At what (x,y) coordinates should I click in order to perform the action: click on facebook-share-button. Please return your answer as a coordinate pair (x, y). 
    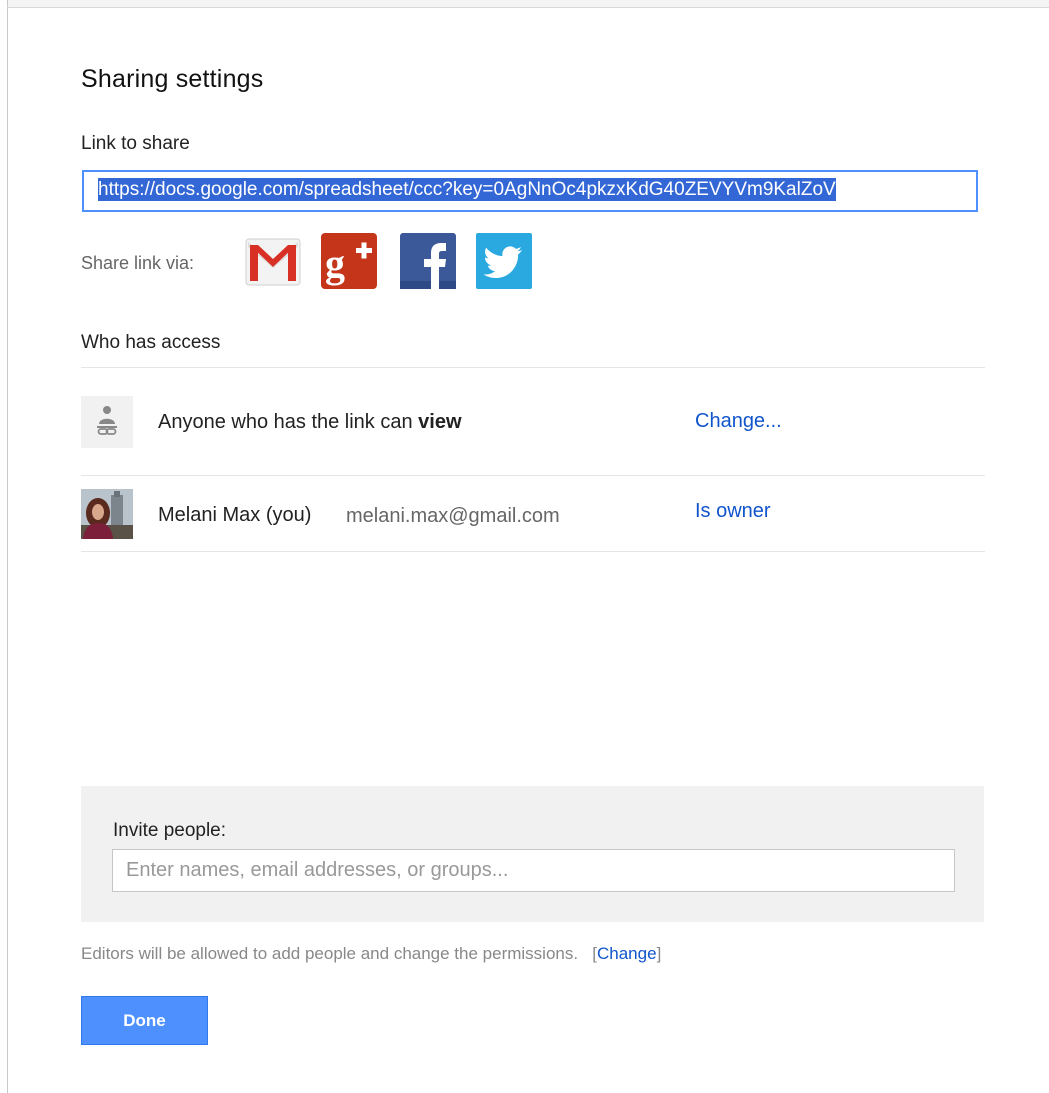
    Looking at the image, I should click on (428, 261).